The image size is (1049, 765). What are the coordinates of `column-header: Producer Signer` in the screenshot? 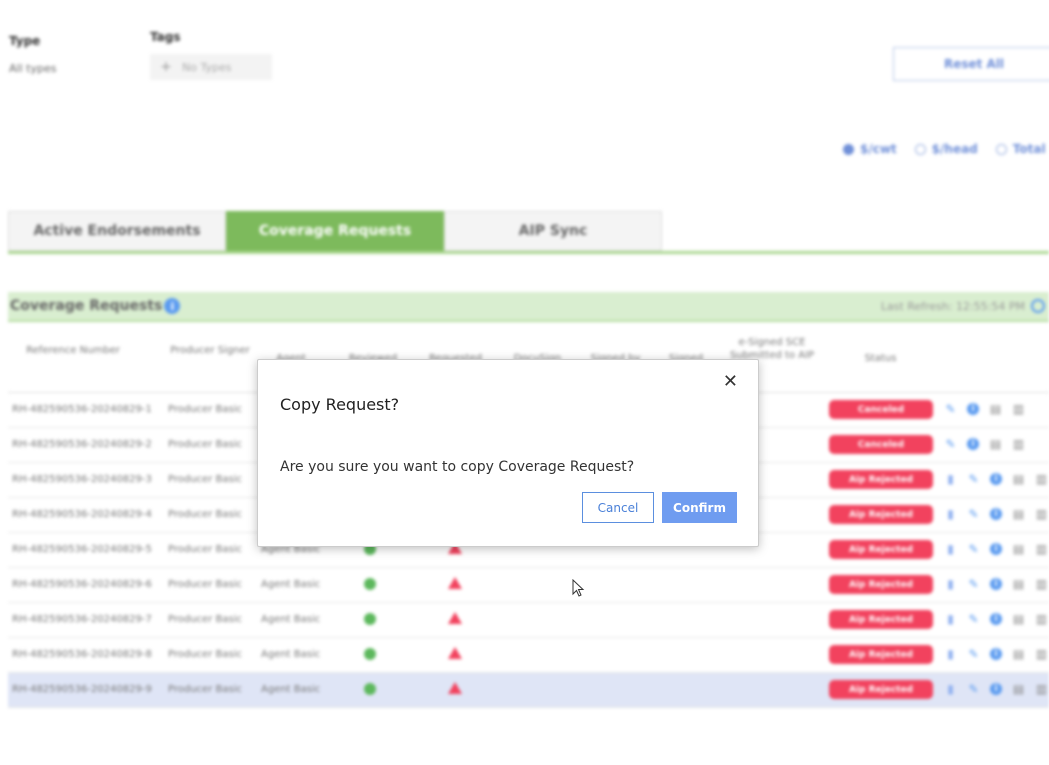 It's located at (210, 350).